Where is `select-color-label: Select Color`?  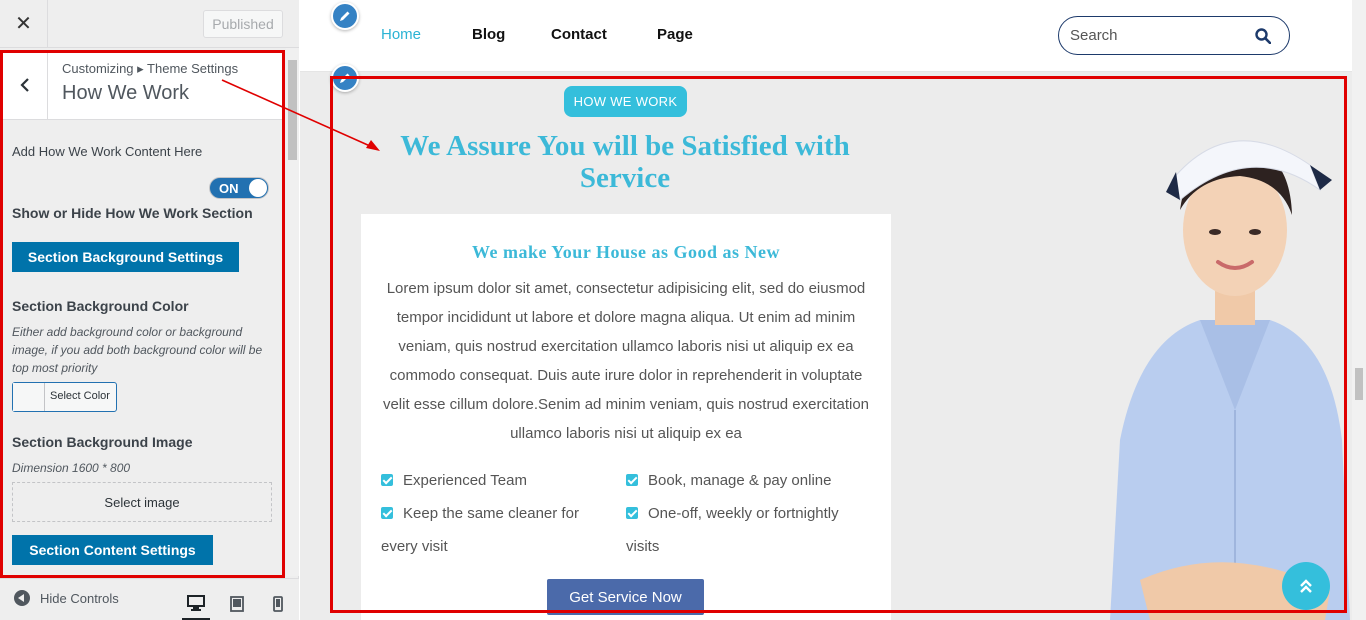
select-color-label: Select Color is located at coordinates (80, 396).